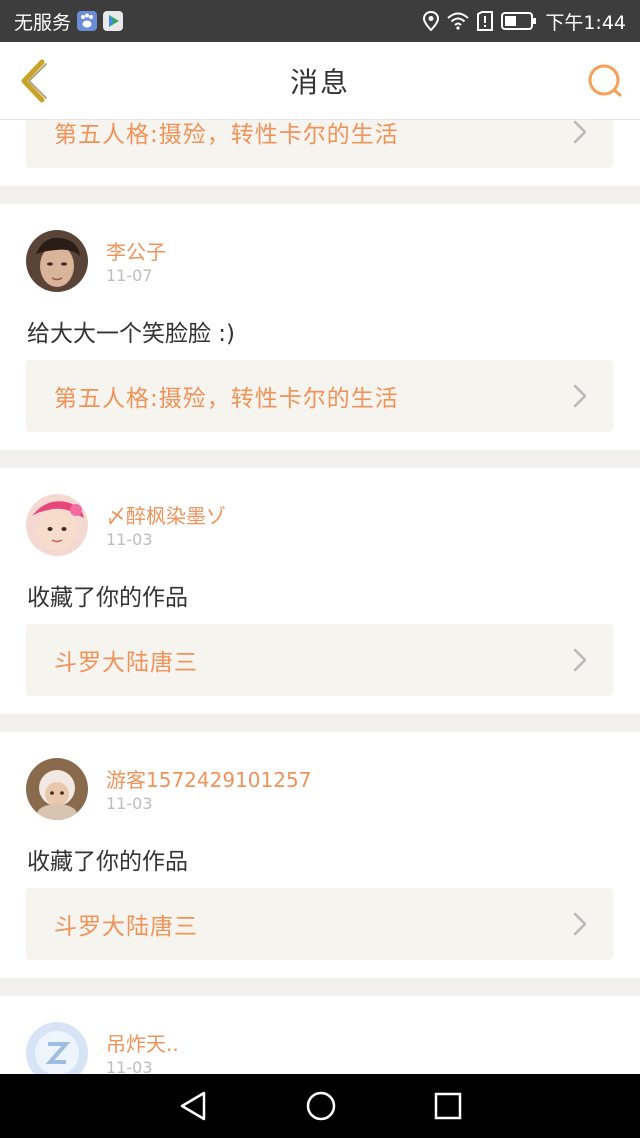 The image size is (640, 1138). I want to click on search-icon, so click(605, 80).